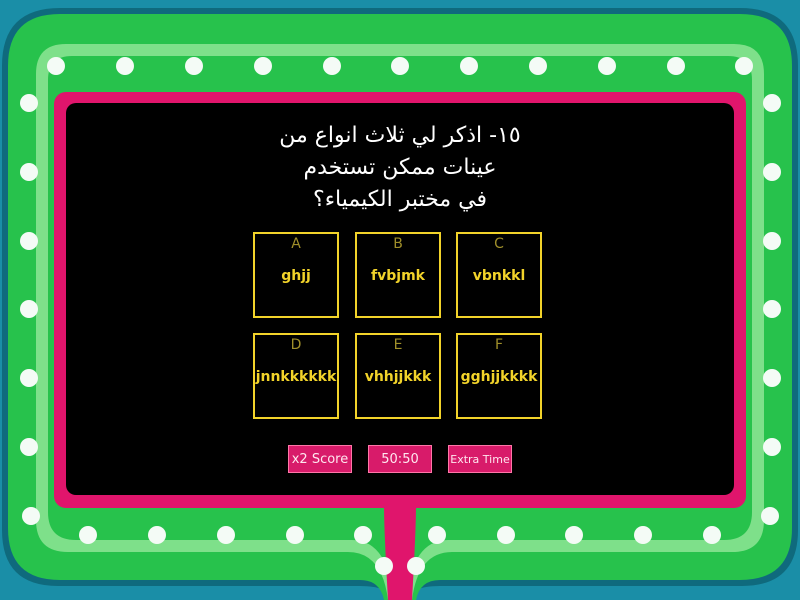 Image resolution: width=800 pixels, height=600 pixels. I want to click on answer-card-f: F gghjjkkkk, so click(499, 376).